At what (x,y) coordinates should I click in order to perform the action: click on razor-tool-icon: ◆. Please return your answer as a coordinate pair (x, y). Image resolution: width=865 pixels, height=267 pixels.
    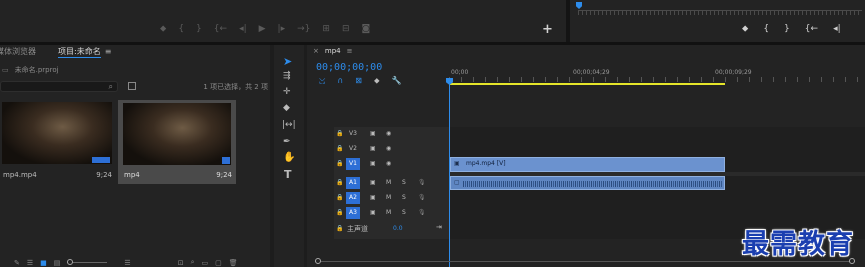
    Looking at the image, I should click on (286, 108).